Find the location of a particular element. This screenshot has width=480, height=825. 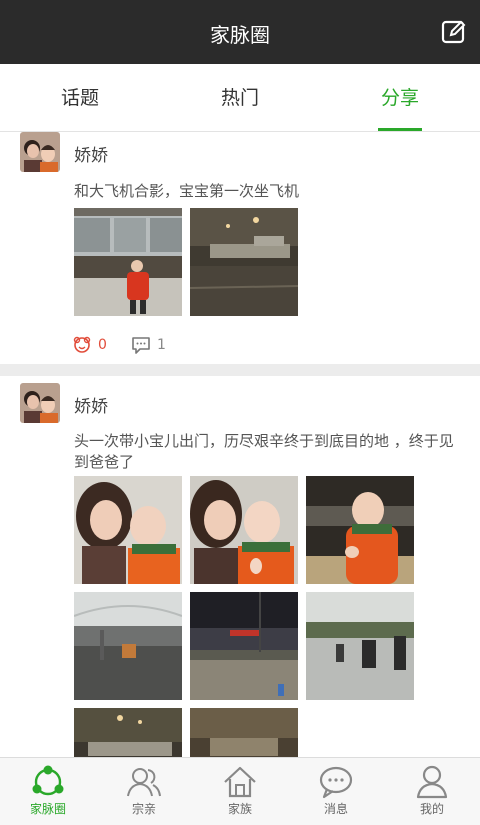

nav-relatives: 宗亲 is located at coordinates (144, 791).